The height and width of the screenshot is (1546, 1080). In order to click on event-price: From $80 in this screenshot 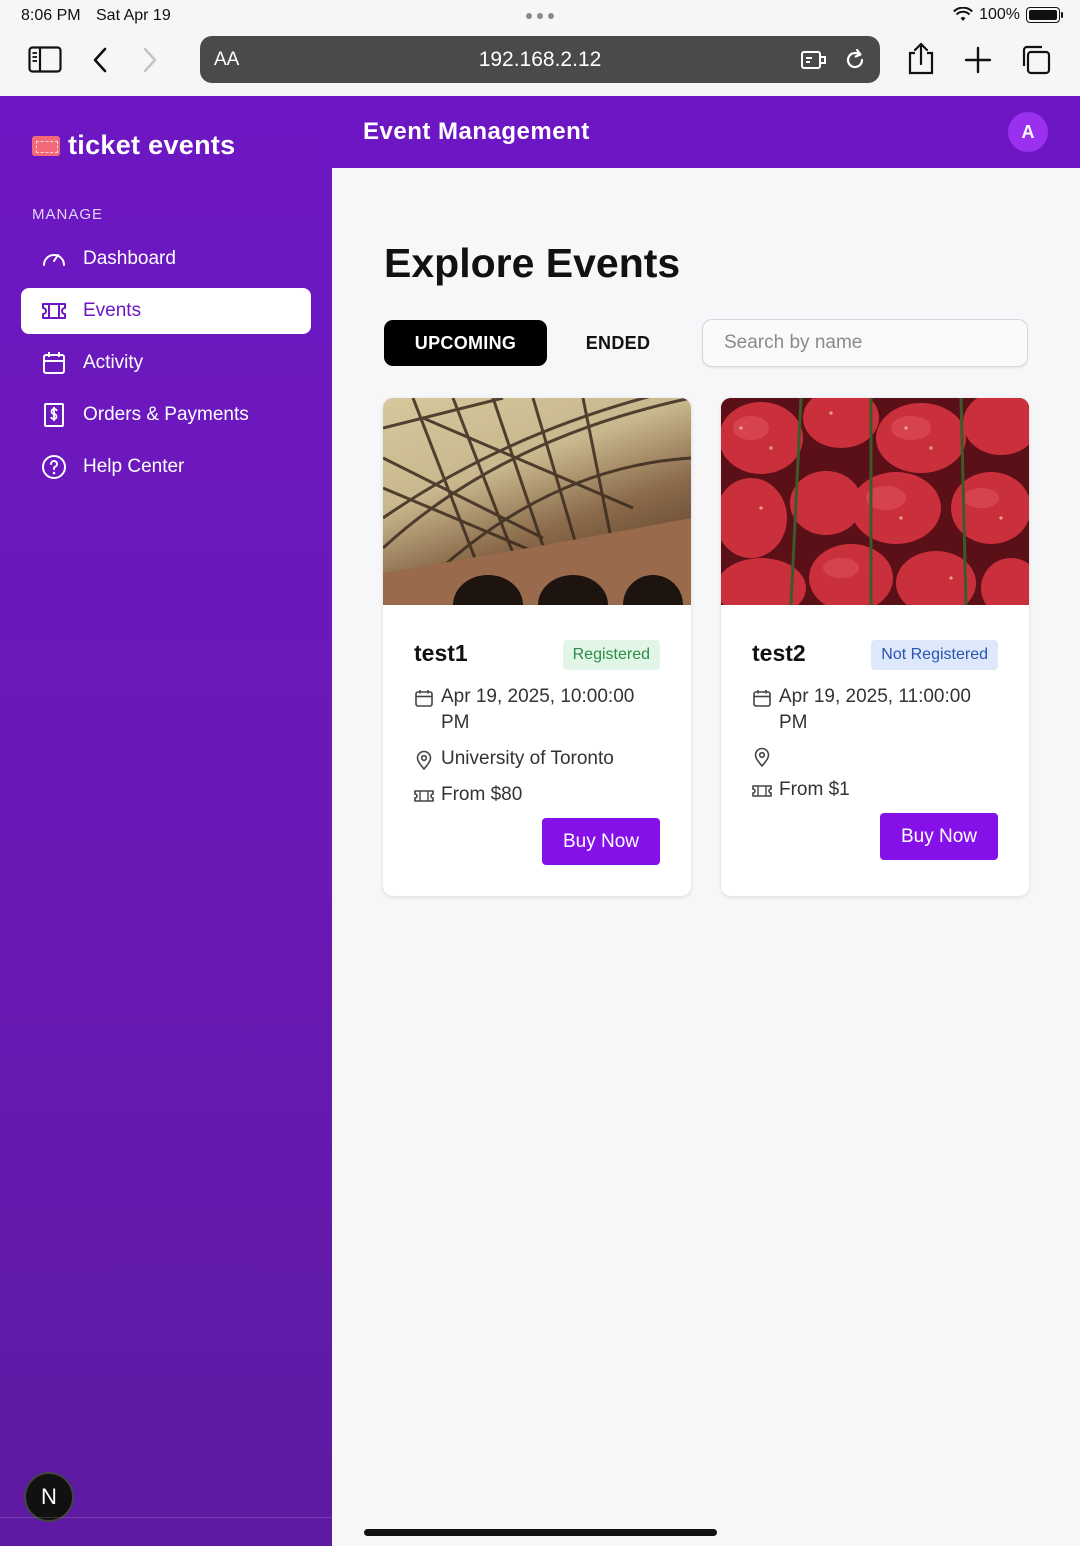, I will do `click(468, 795)`.